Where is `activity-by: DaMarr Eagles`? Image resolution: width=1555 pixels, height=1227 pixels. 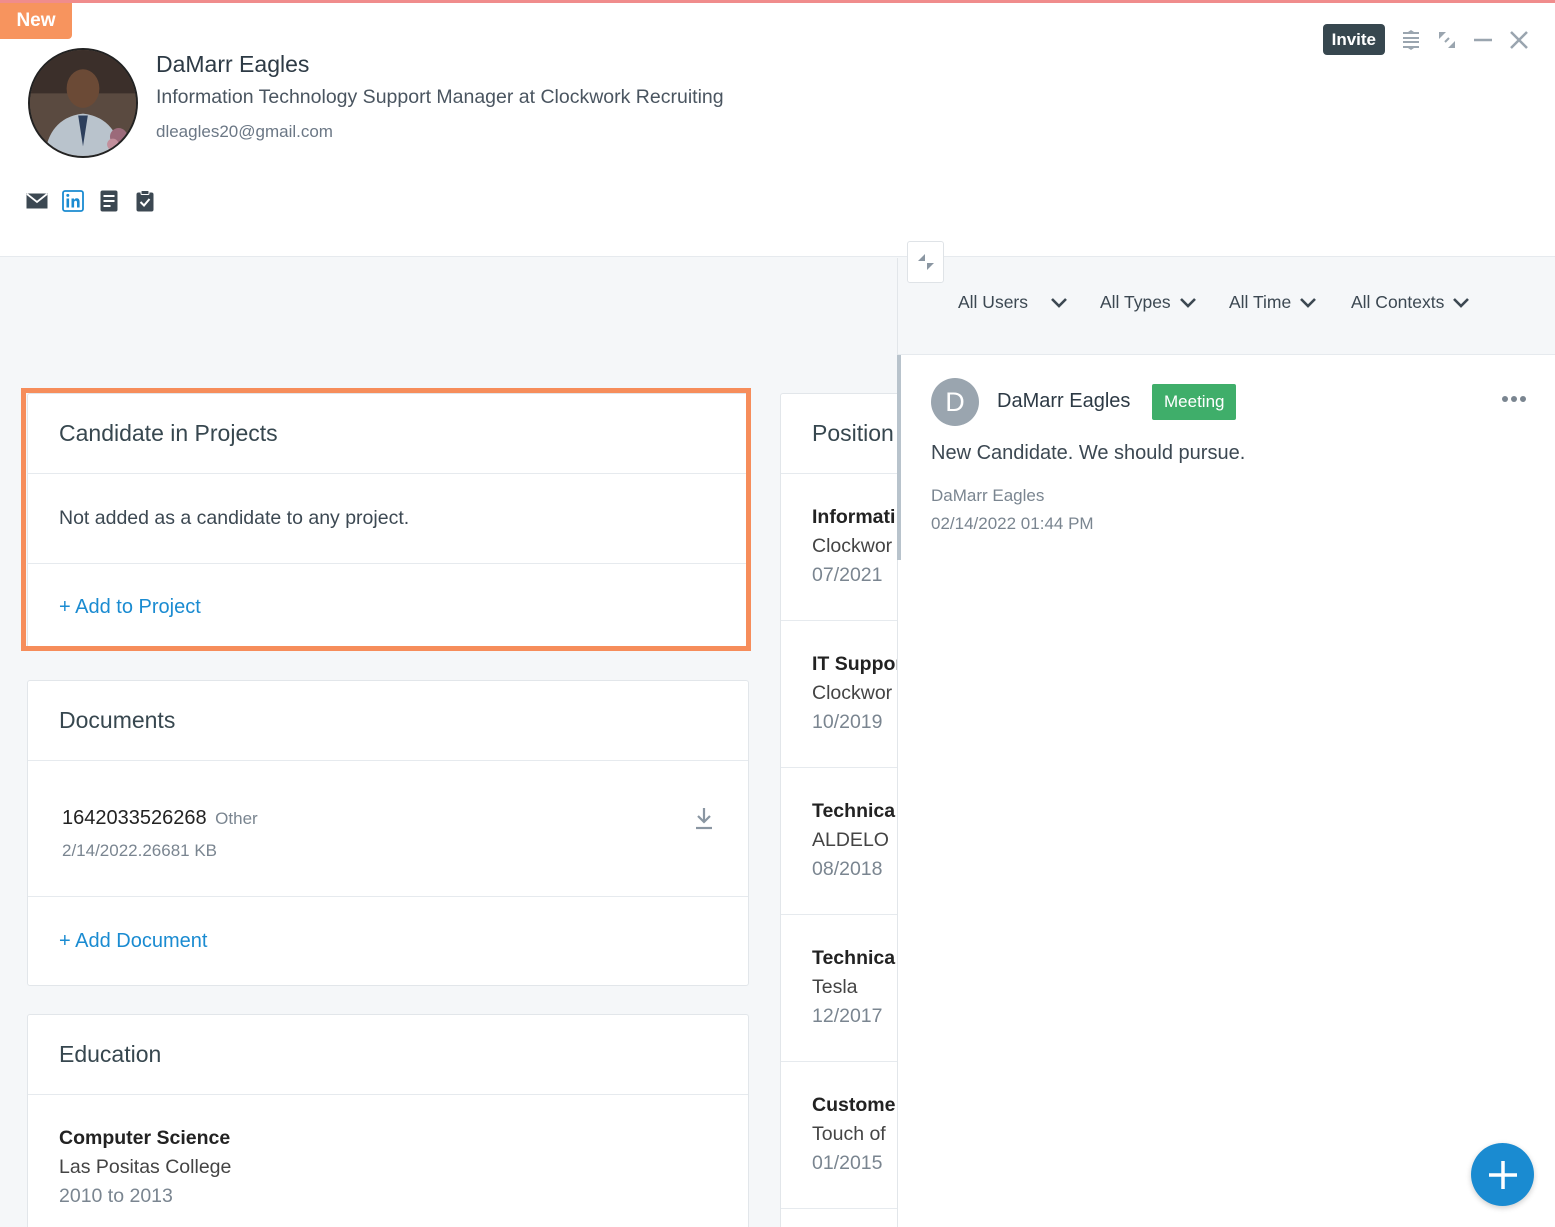
activity-by: DaMarr Eagles is located at coordinates (988, 495).